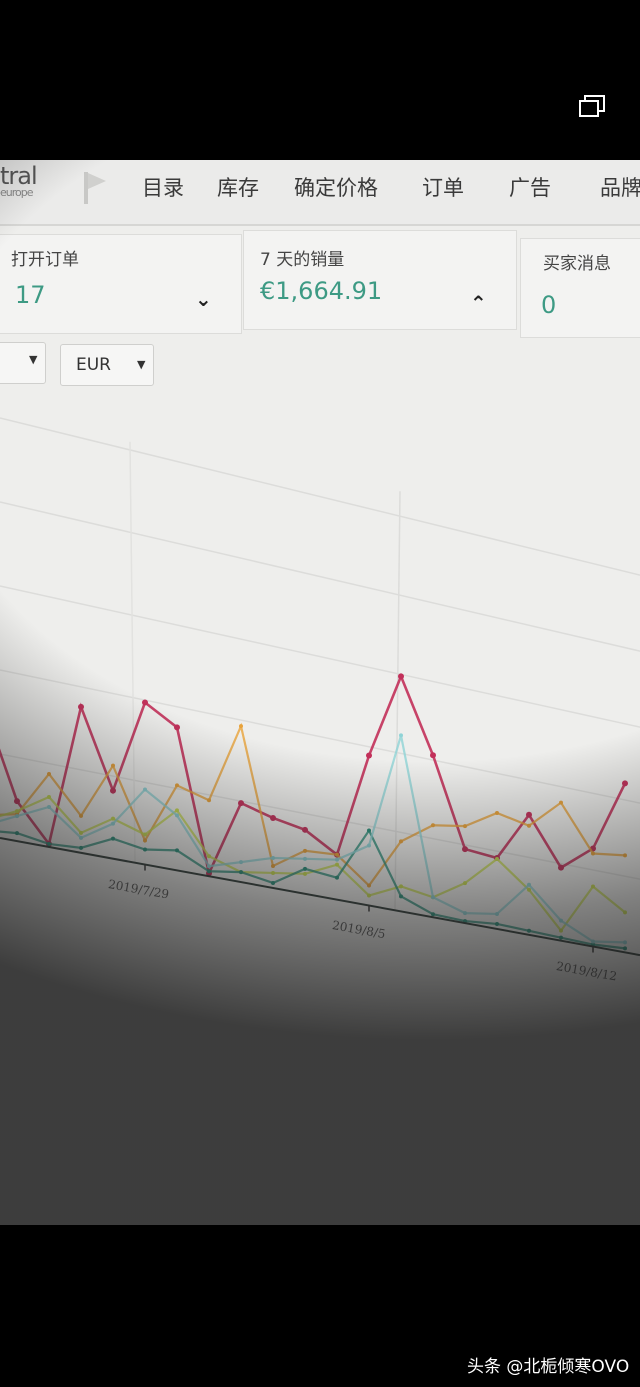 Image resolution: width=640 pixels, height=1387 pixels. Describe the element at coordinates (548, 1367) in the screenshot. I see `watermark: 头条 @北栀倾寒OVO` at that location.